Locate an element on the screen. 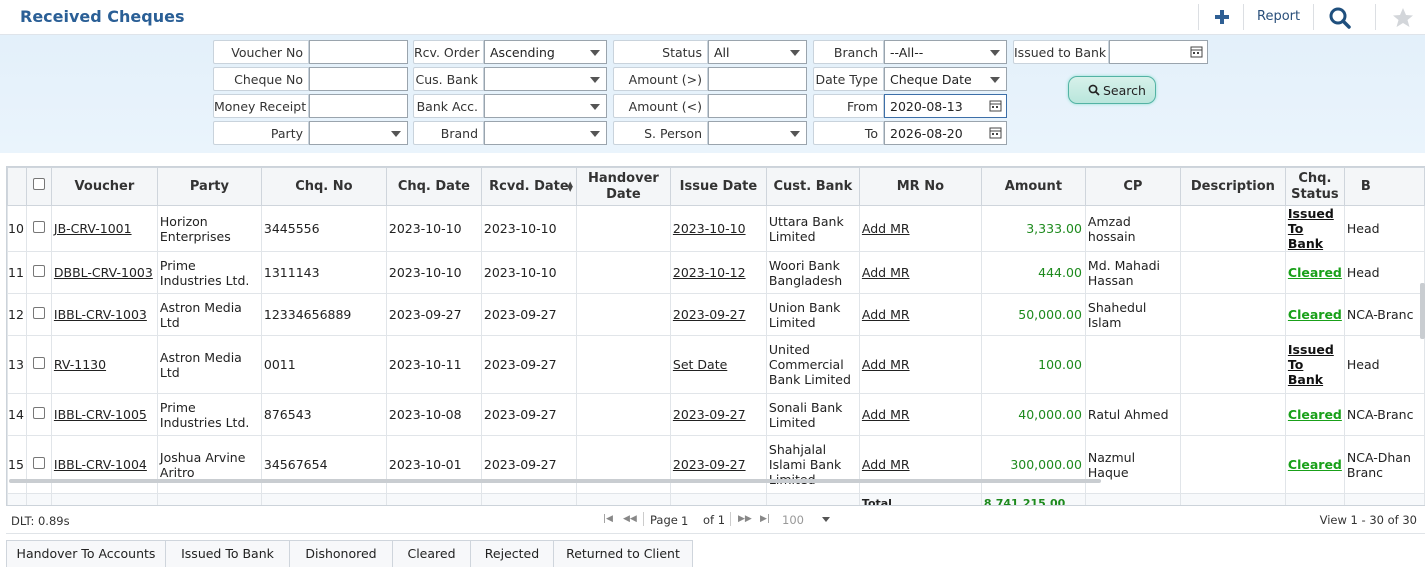 The height and width of the screenshot is (567, 1425). next-page-icon: ▶▶ is located at coordinates (745, 519).